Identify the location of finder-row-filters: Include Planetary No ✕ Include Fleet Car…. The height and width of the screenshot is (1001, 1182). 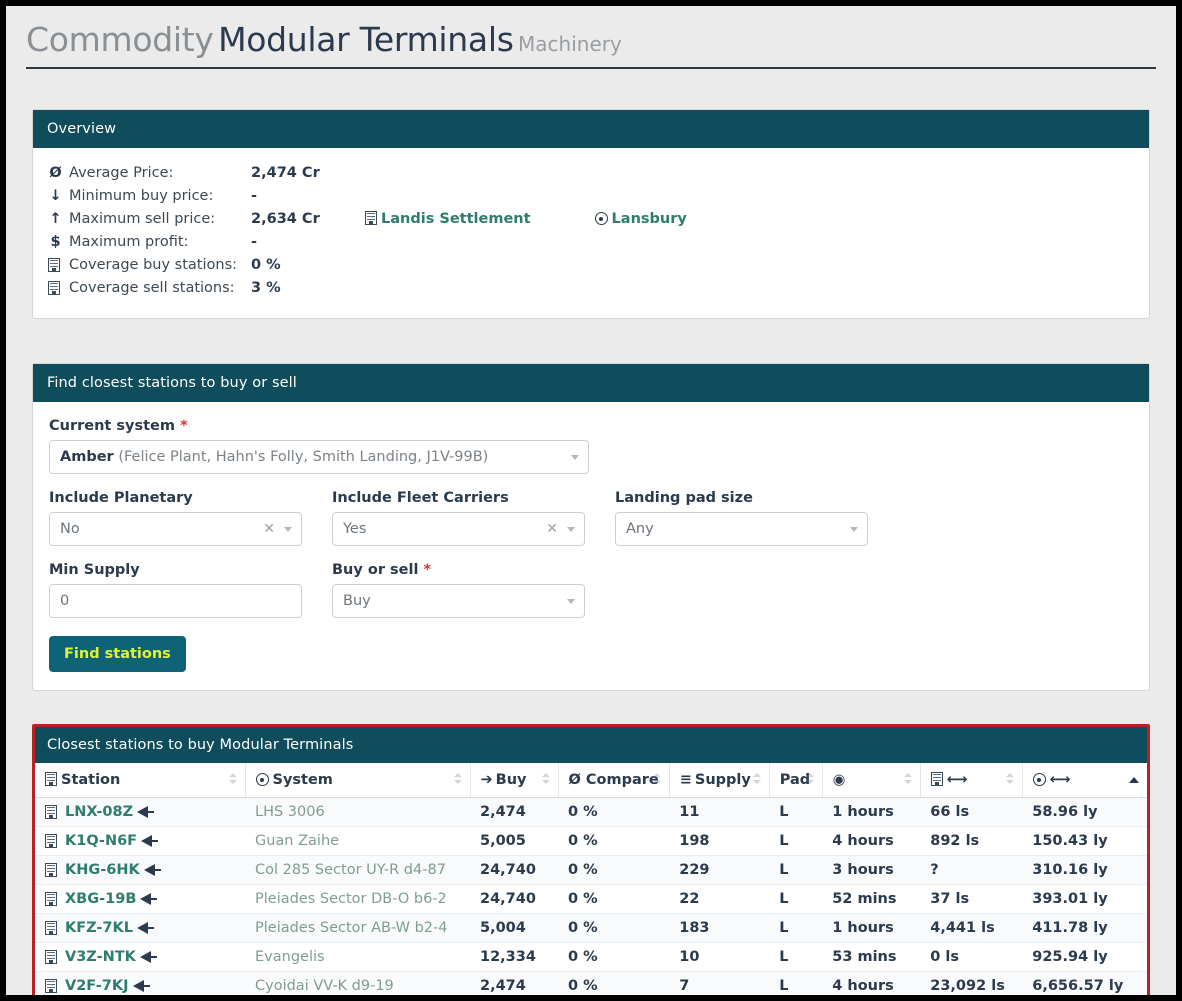
(591, 518).